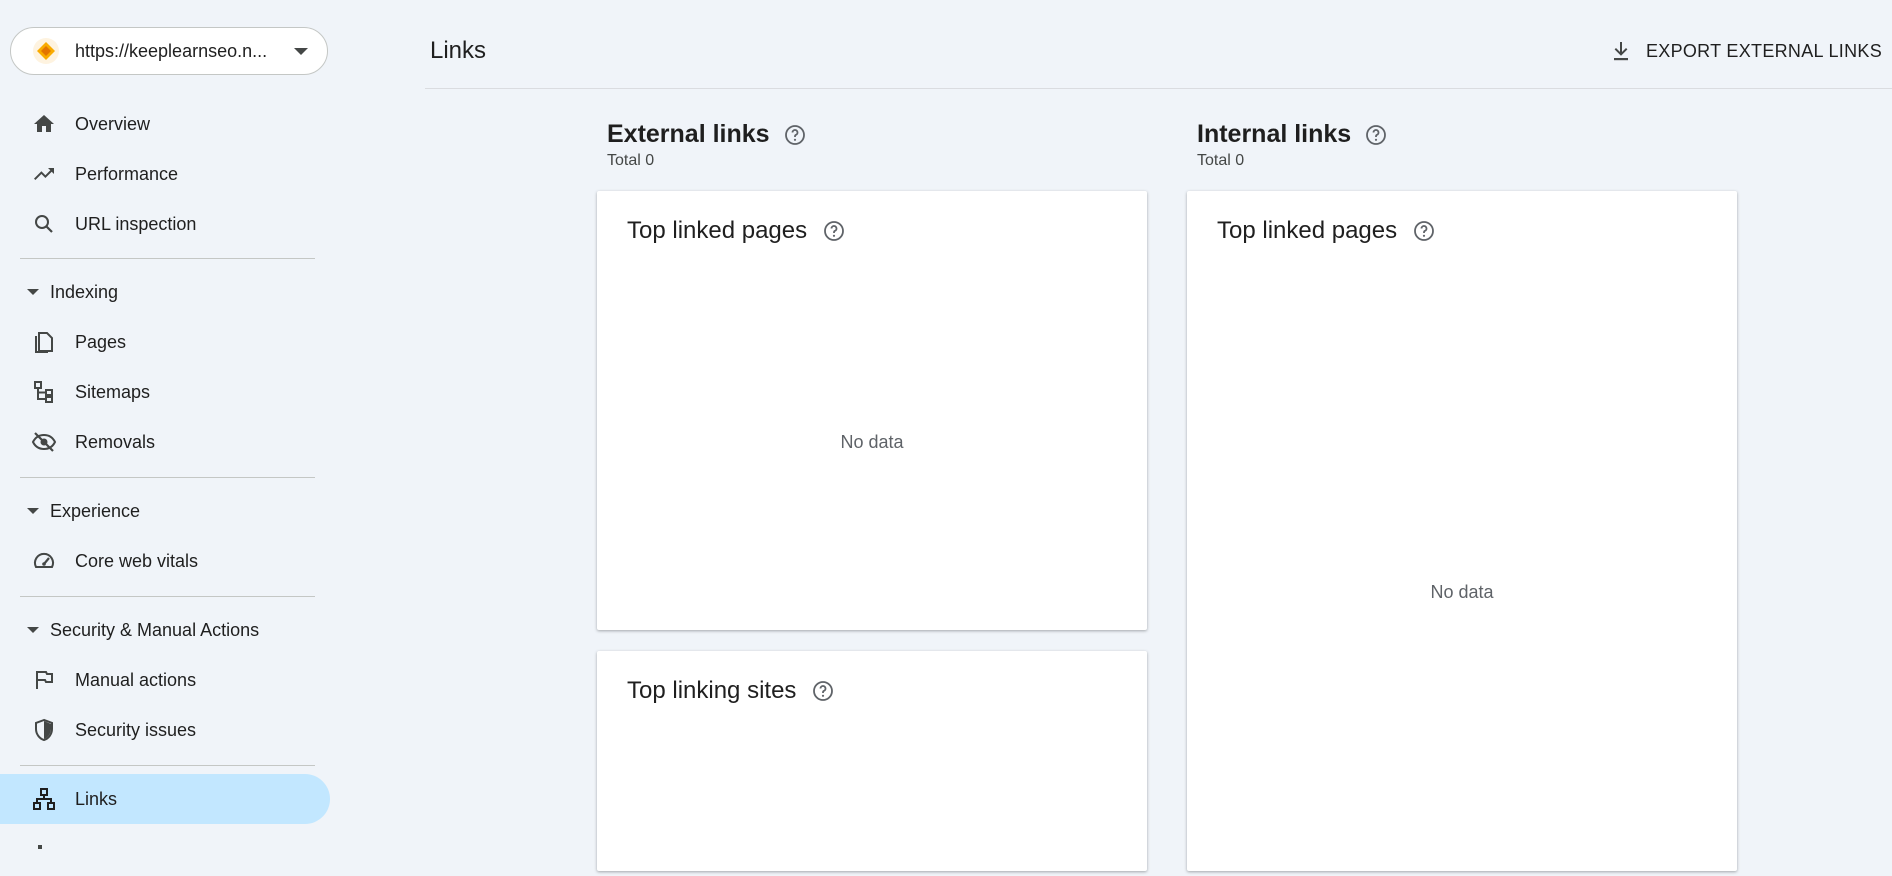  What do you see at coordinates (301, 51) in the screenshot?
I see `chevron-down-icon` at bounding box center [301, 51].